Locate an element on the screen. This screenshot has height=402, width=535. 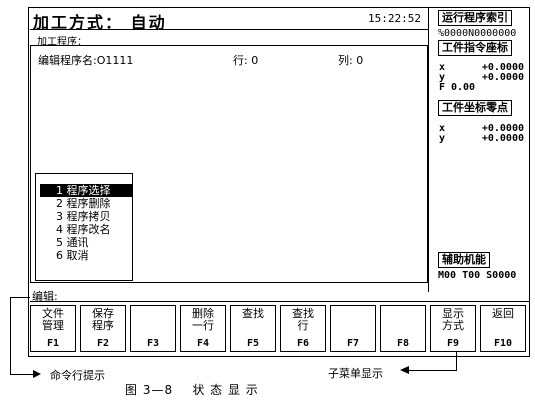
axis-value-y: +0.0000 is located at coordinates (502, 77).